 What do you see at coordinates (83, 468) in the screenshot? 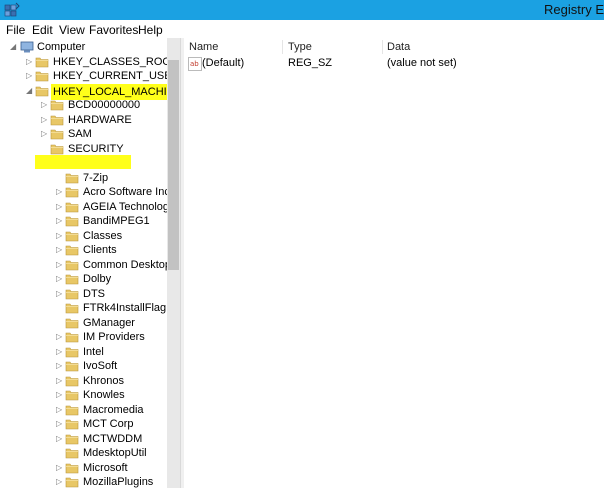
I see `tree-item-software-child: ▷ Microsoft` at bounding box center [83, 468].